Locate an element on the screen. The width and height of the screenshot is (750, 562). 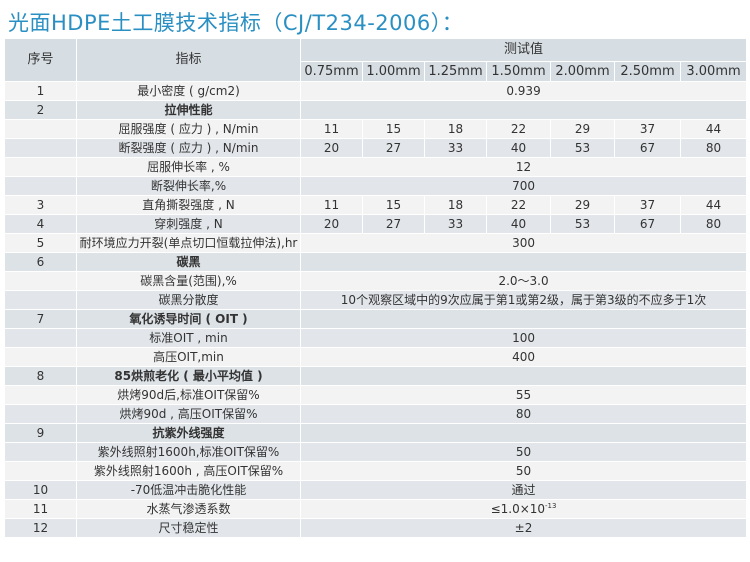
section-row: 2 拉伸性能 is located at coordinates (376, 110).